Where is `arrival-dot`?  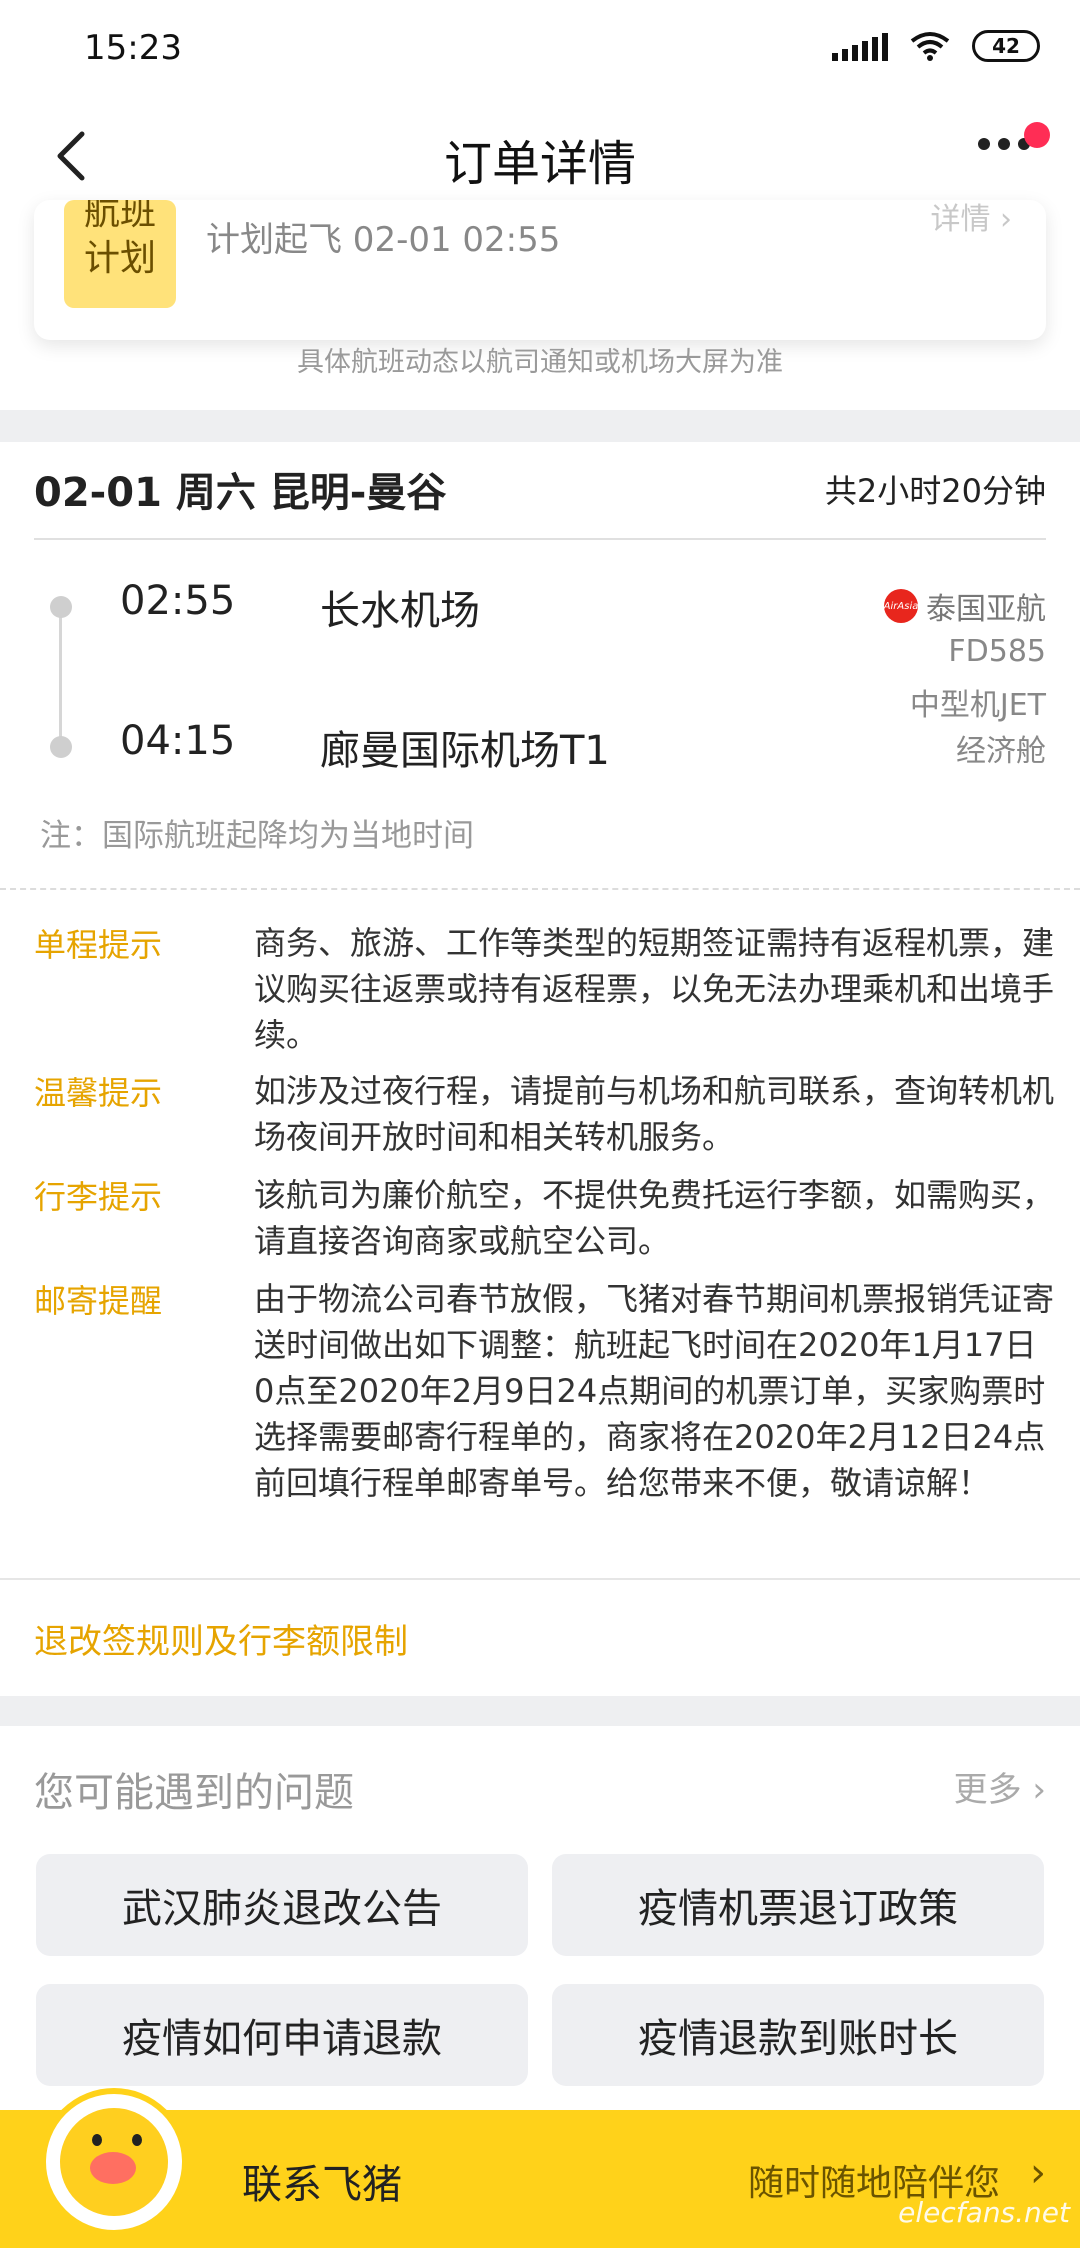
arrival-dot is located at coordinates (61, 747).